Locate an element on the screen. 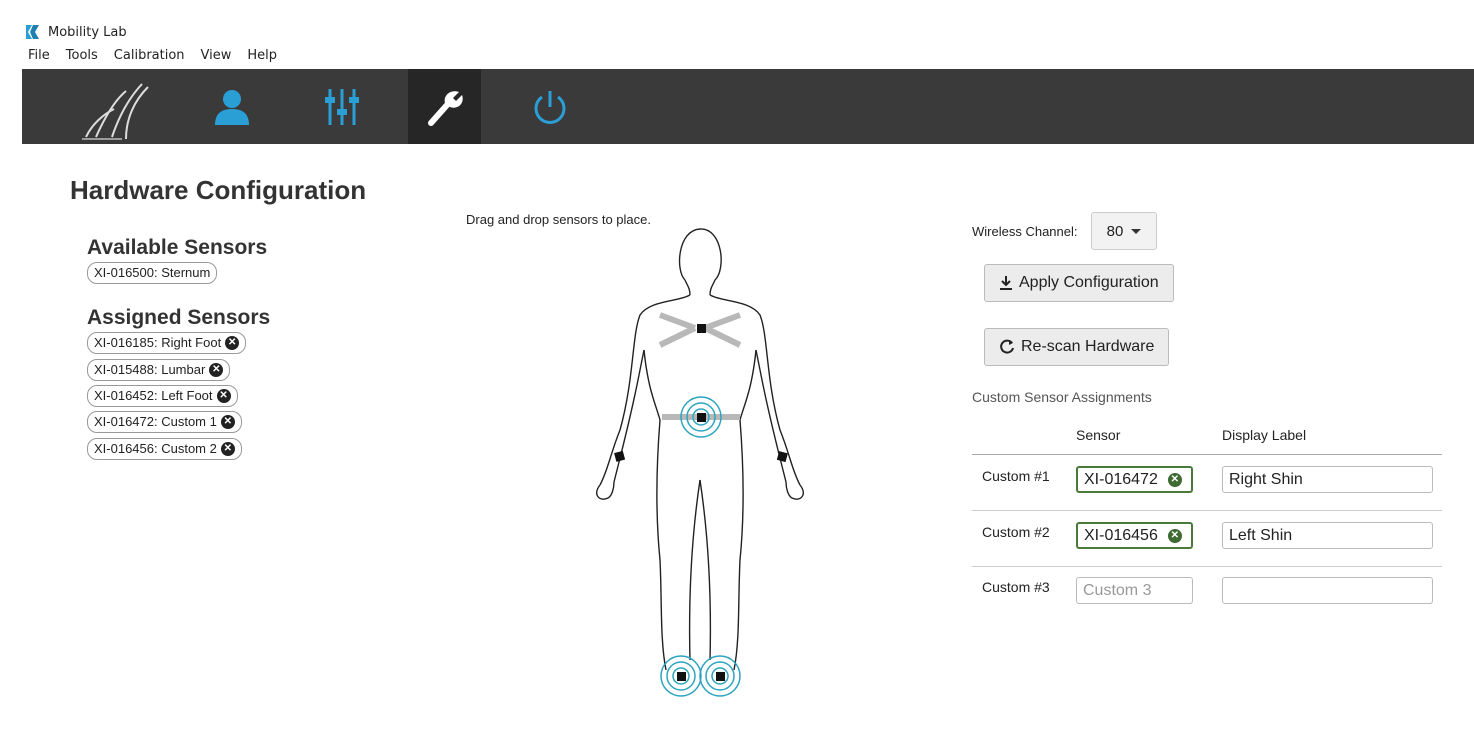 Image resolution: width=1474 pixels, height=734 pixels. display-label-input is located at coordinates (1327, 590).